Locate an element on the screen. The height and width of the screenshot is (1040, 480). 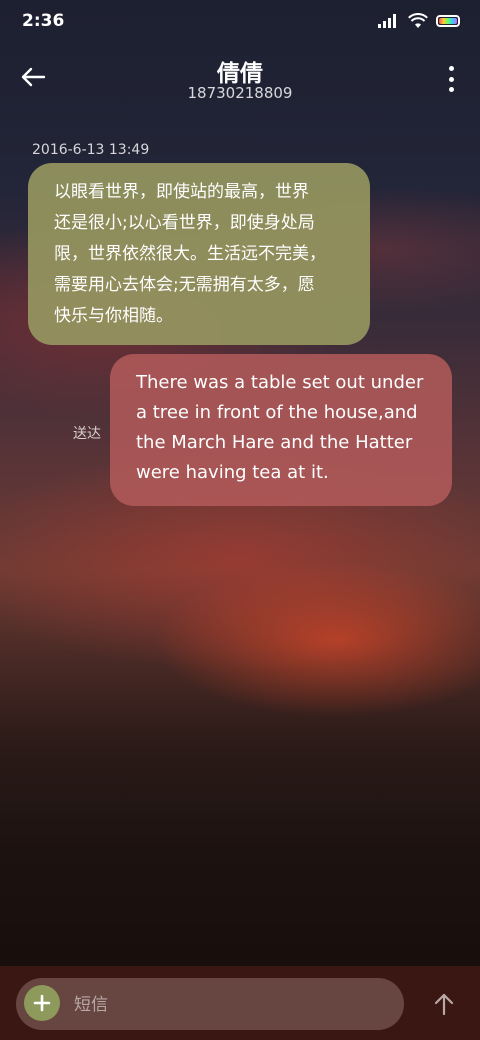
battery-level is located at coordinates (448, 21).